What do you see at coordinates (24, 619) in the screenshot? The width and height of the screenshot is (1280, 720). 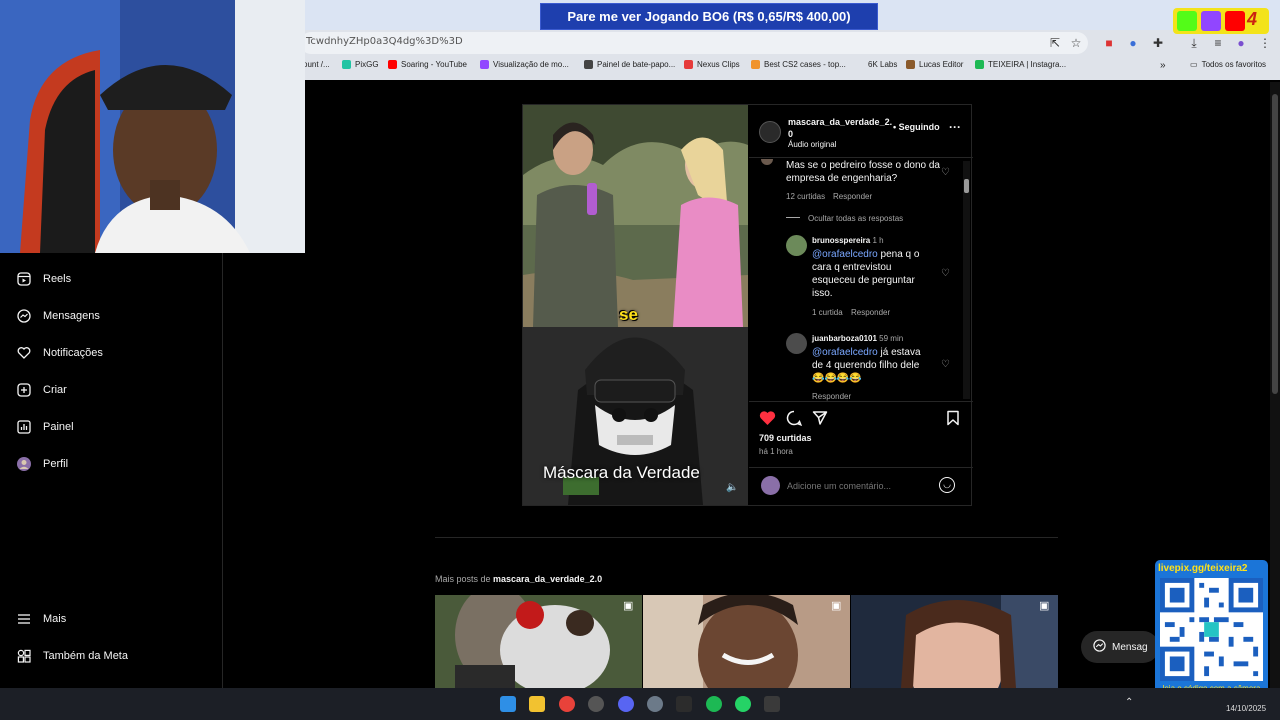 I see `hamburger-icon` at bounding box center [24, 619].